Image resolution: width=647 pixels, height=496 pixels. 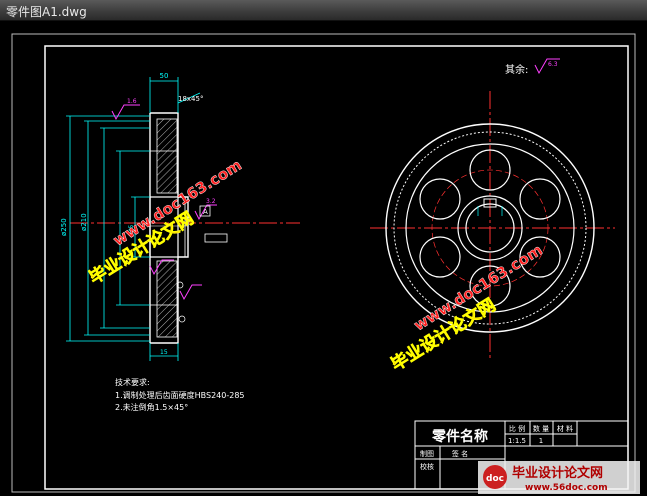 What do you see at coordinates (517, 441) in the screenshot?
I see `scale-value: 1:1.5` at bounding box center [517, 441].